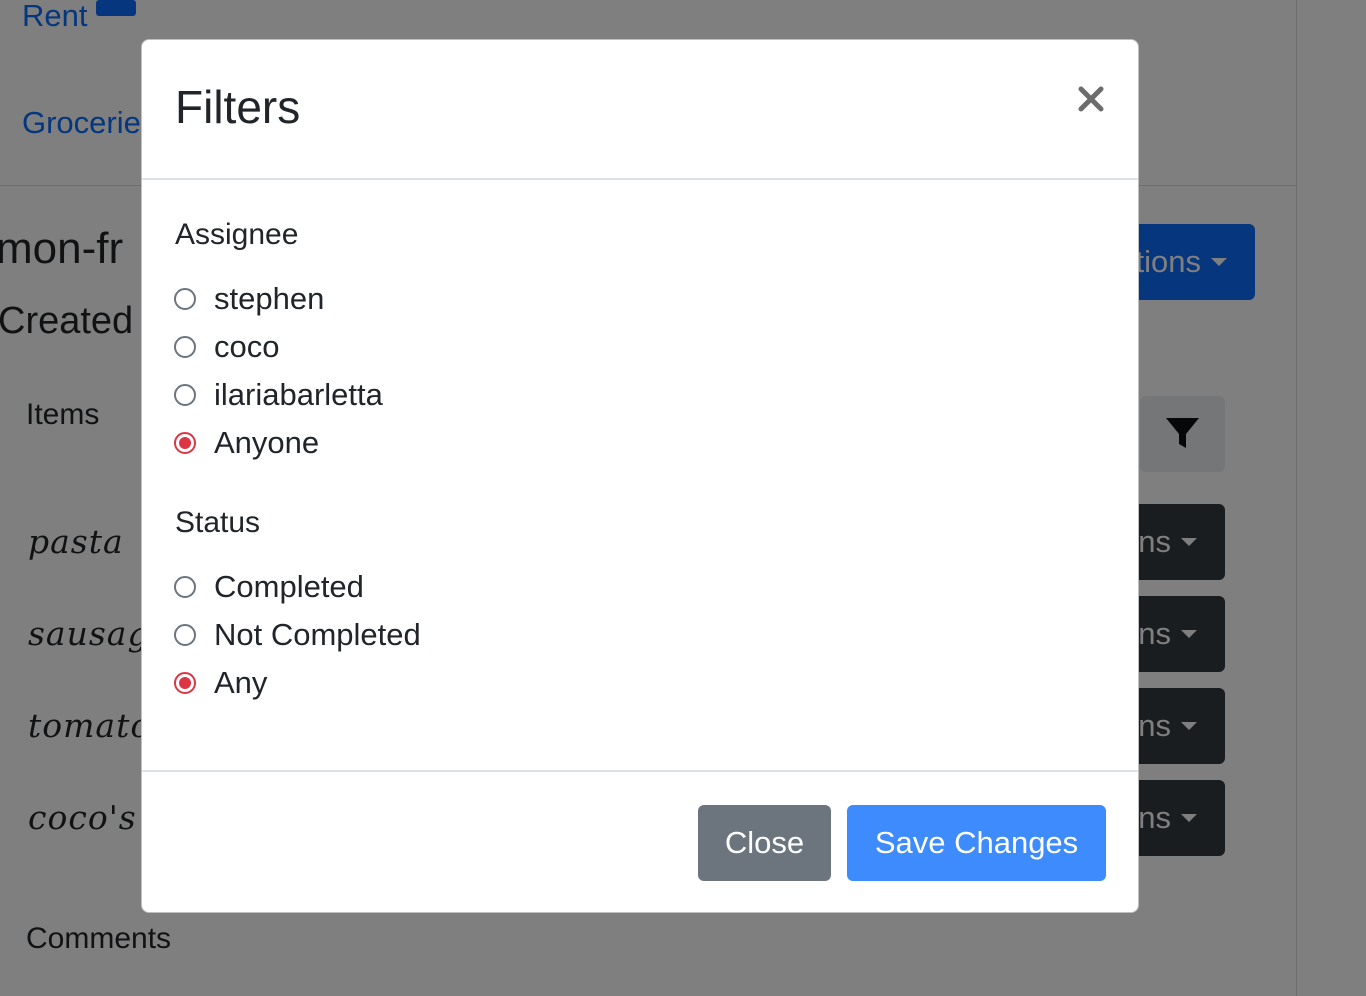 This screenshot has width=1366, height=996. What do you see at coordinates (764, 843) in the screenshot?
I see `close-button: Close` at bounding box center [764, 843].